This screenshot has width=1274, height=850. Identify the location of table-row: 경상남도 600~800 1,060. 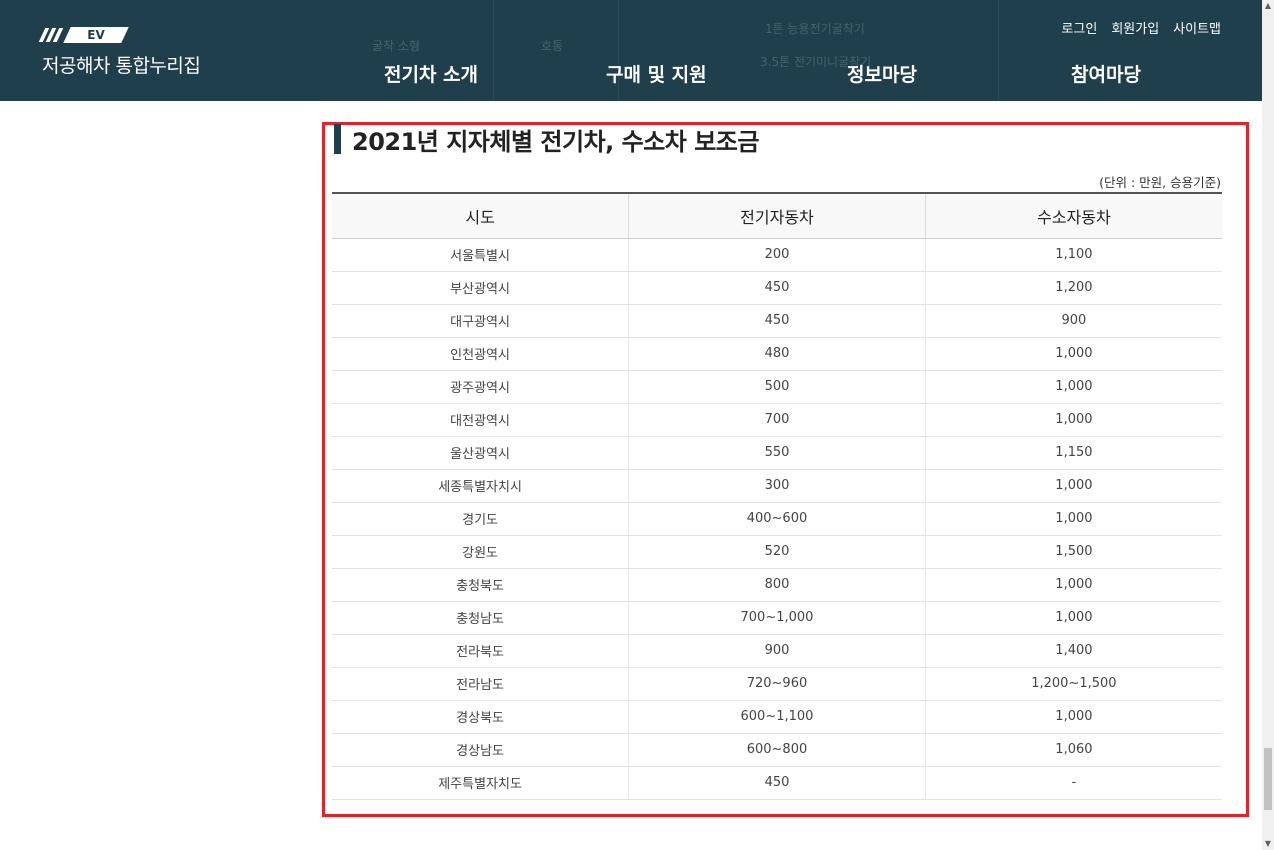
(777, 750).